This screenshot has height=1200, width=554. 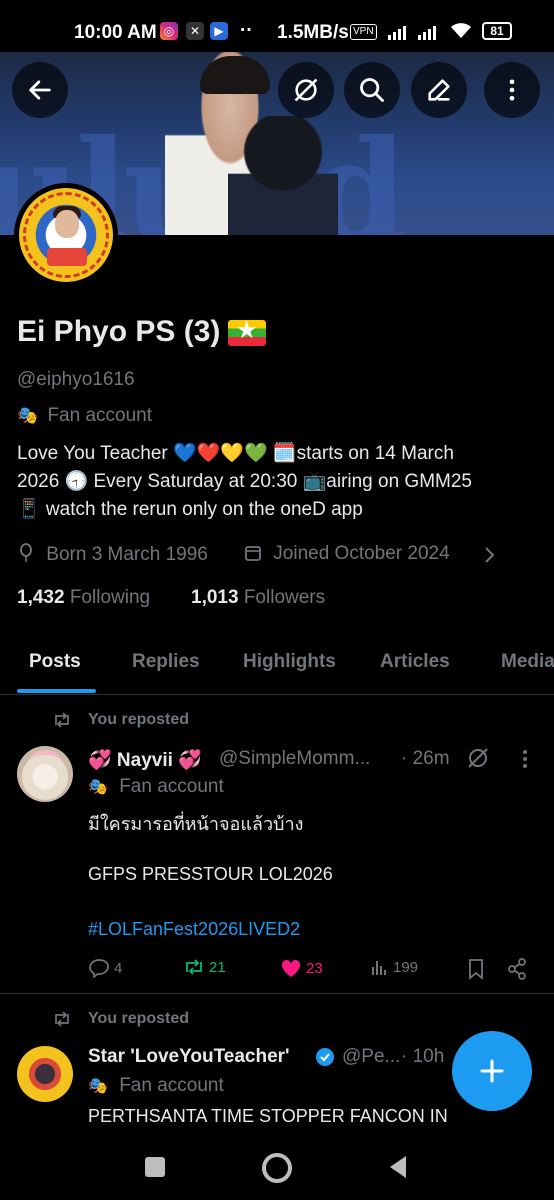 What do you see at coordinates (196, 824) in the screenshot?
I see `post-text: มีใครมารอที่หน้าจอแล้วบ้าง` at bounding box center [196, 824].